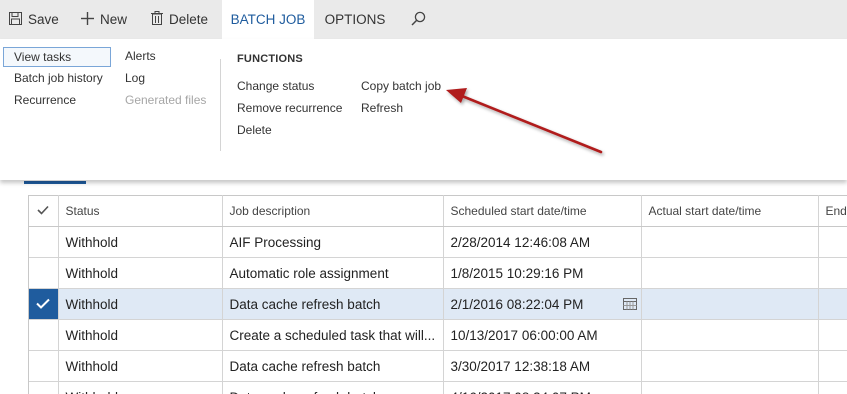 Image resolution: width=847 pixels, height=394 pixels. I want to click on cell-scheduled-value: 2/1/2016 08:22:04 PM, so click(517, 304).